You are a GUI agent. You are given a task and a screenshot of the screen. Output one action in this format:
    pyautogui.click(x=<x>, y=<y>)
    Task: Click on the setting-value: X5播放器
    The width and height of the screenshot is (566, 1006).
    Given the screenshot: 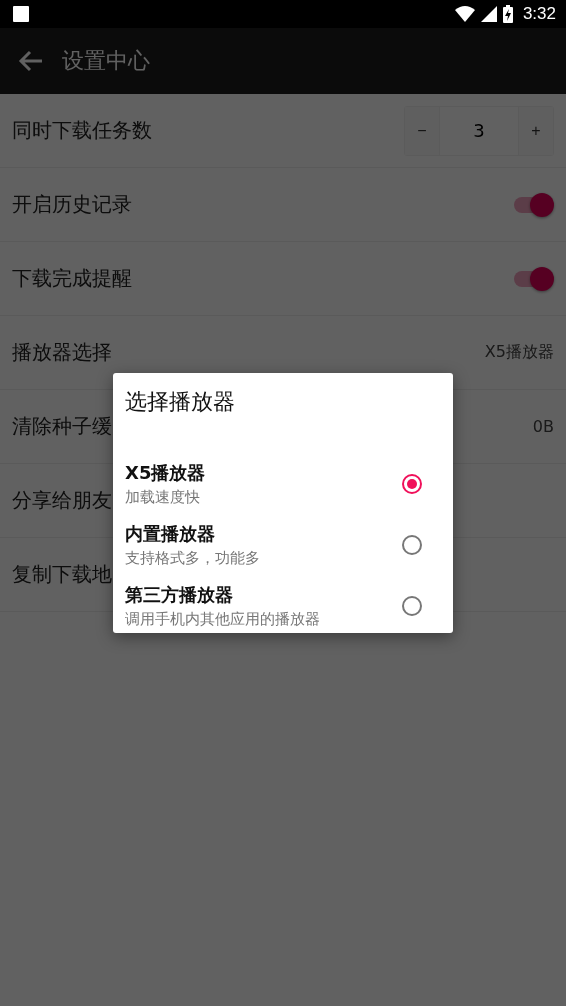 What is the action you would take?
    pyautogui.click(x=519, y=352)
    